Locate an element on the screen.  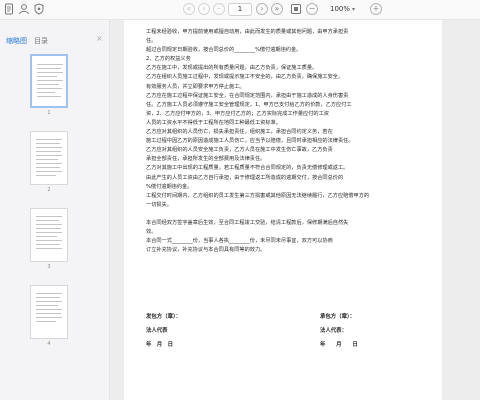
previous-button: – is located at coordinates (219, 9).